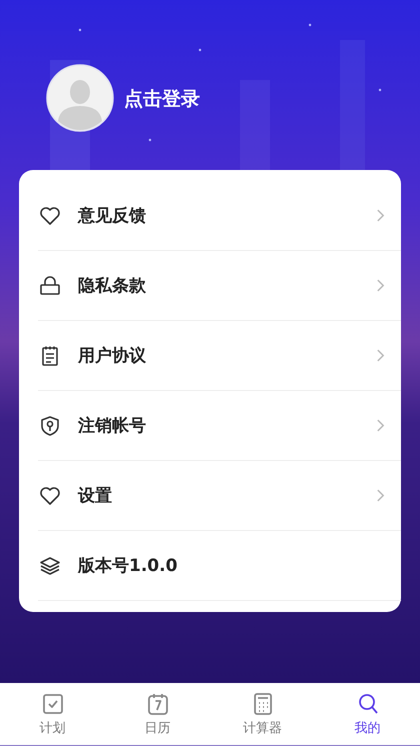  Describe the element at coordinates (157, 714) in the screenshot. I see `tab: 日历` at that location.